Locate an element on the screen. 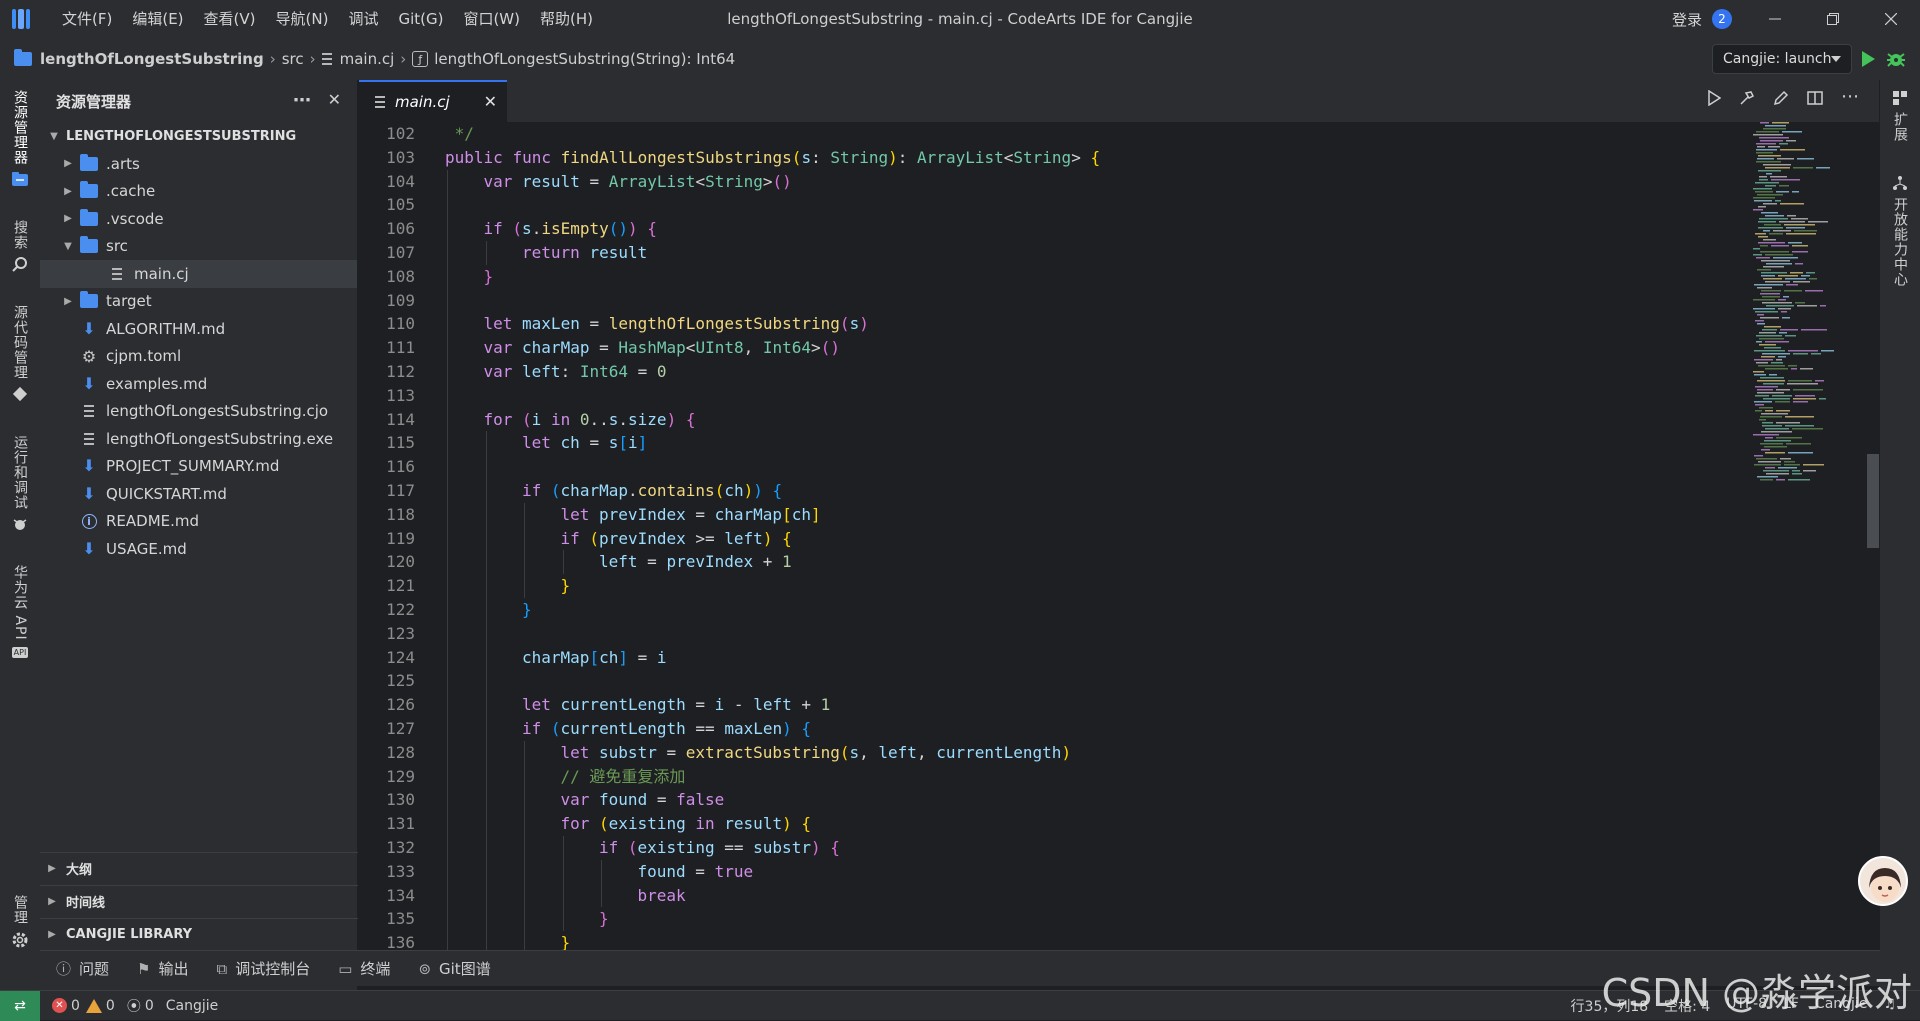  code-token: + is located at coordinates (772, 562).